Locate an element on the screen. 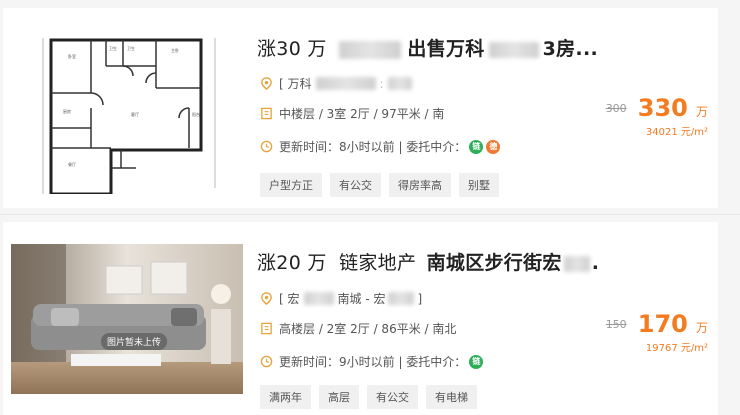 This screenshot has width=740, height=415. listing-location: [ 宏 南城 - 宏 ] is located at coordinates (341, 298).